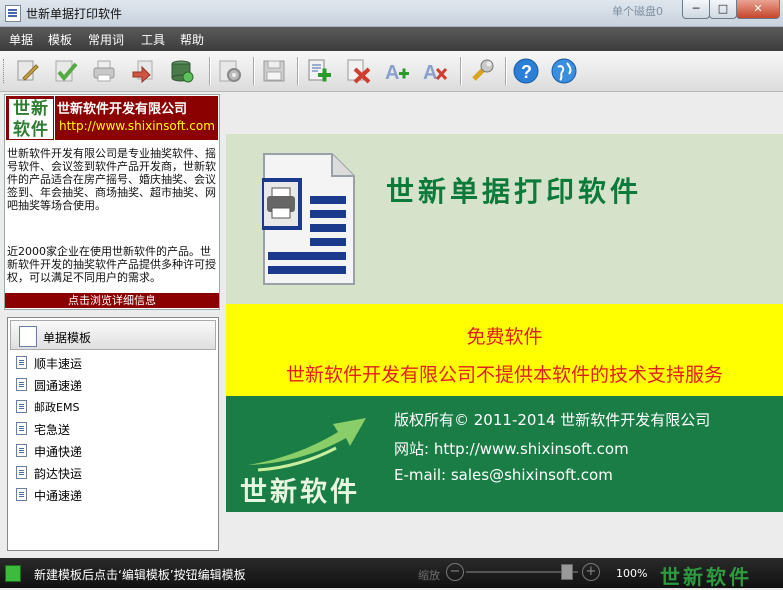 This screenshot has width=783, height=590. I want to click on delete-button, so click(358, 70).